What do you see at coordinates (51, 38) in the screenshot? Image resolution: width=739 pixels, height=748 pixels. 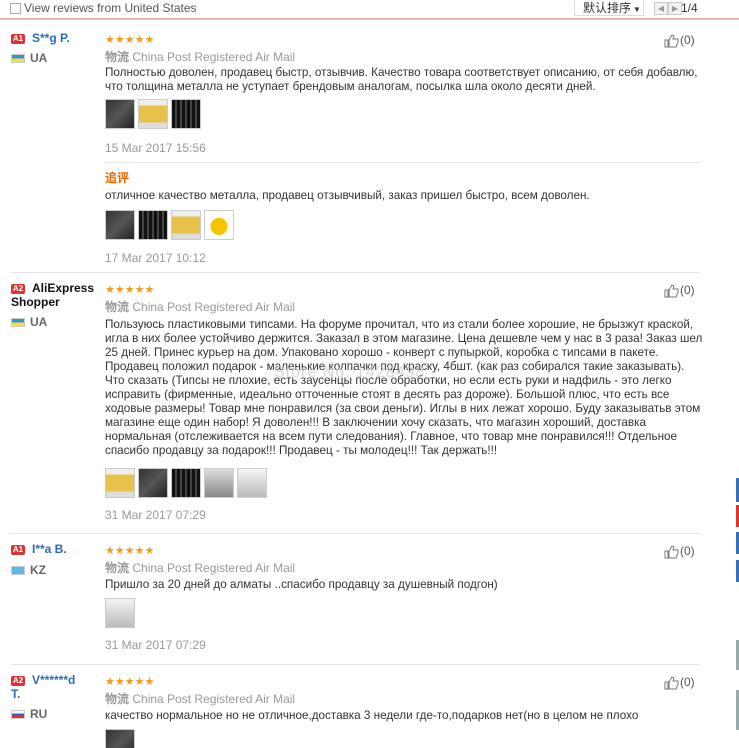 I see `reviewer-name: S**g P.` at bounding box center [51, 38].